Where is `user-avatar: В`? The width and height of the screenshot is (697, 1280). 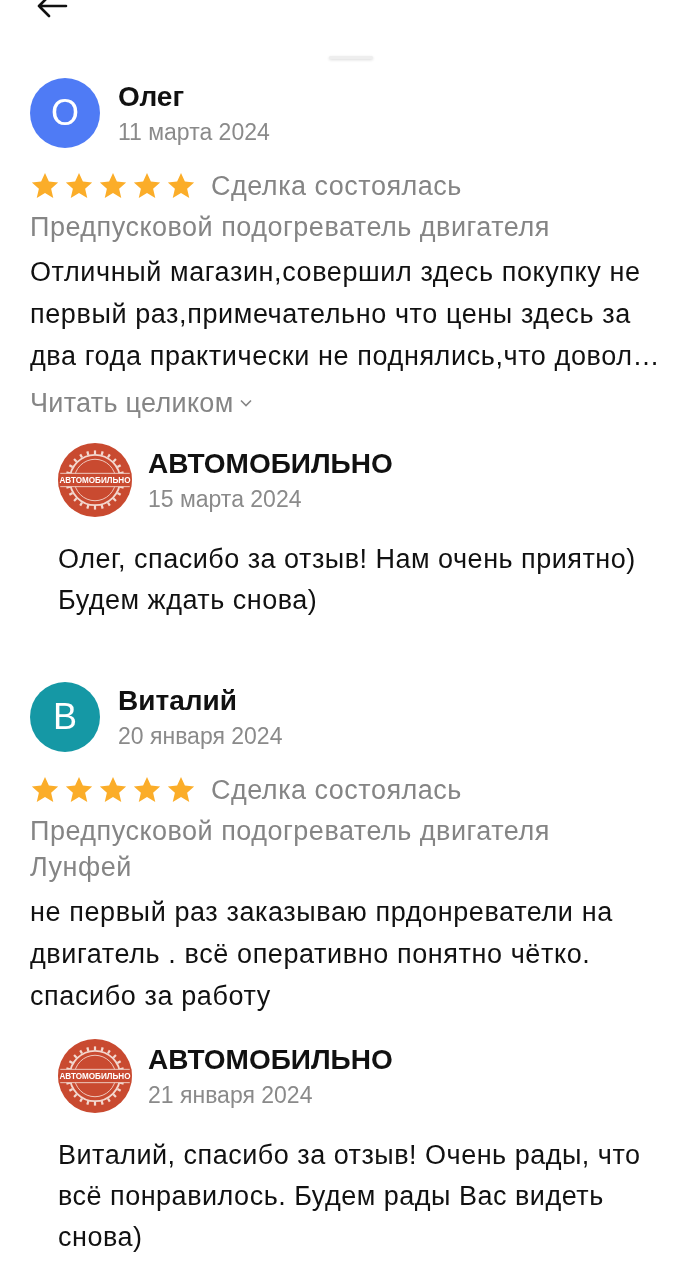
user-avatar: В is located at coordinates (65, 717).